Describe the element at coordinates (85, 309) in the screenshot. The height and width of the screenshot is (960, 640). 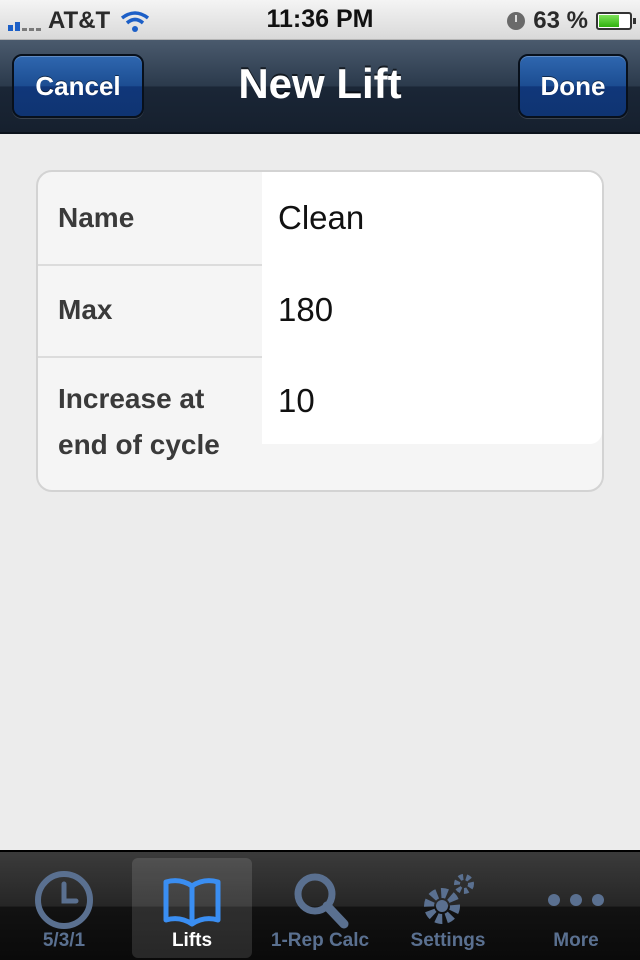
I see `max-label: Max` at that location.